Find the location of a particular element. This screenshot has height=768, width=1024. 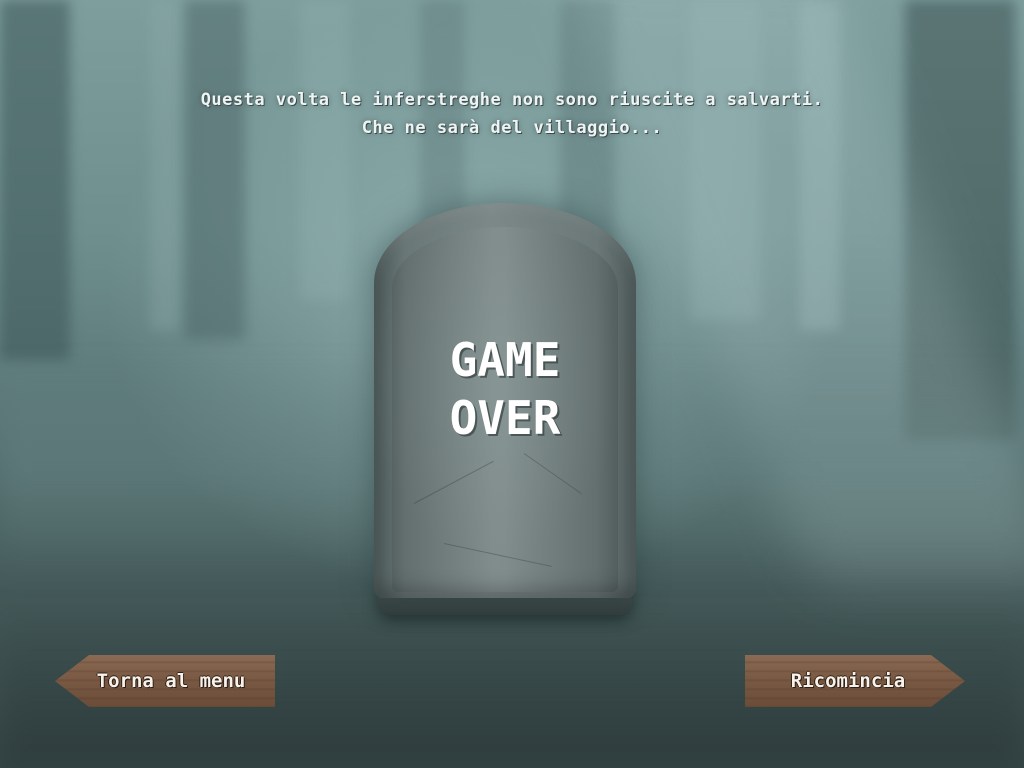

back-to-menu-button: Torna al menu is located at coordinates (165, 681).